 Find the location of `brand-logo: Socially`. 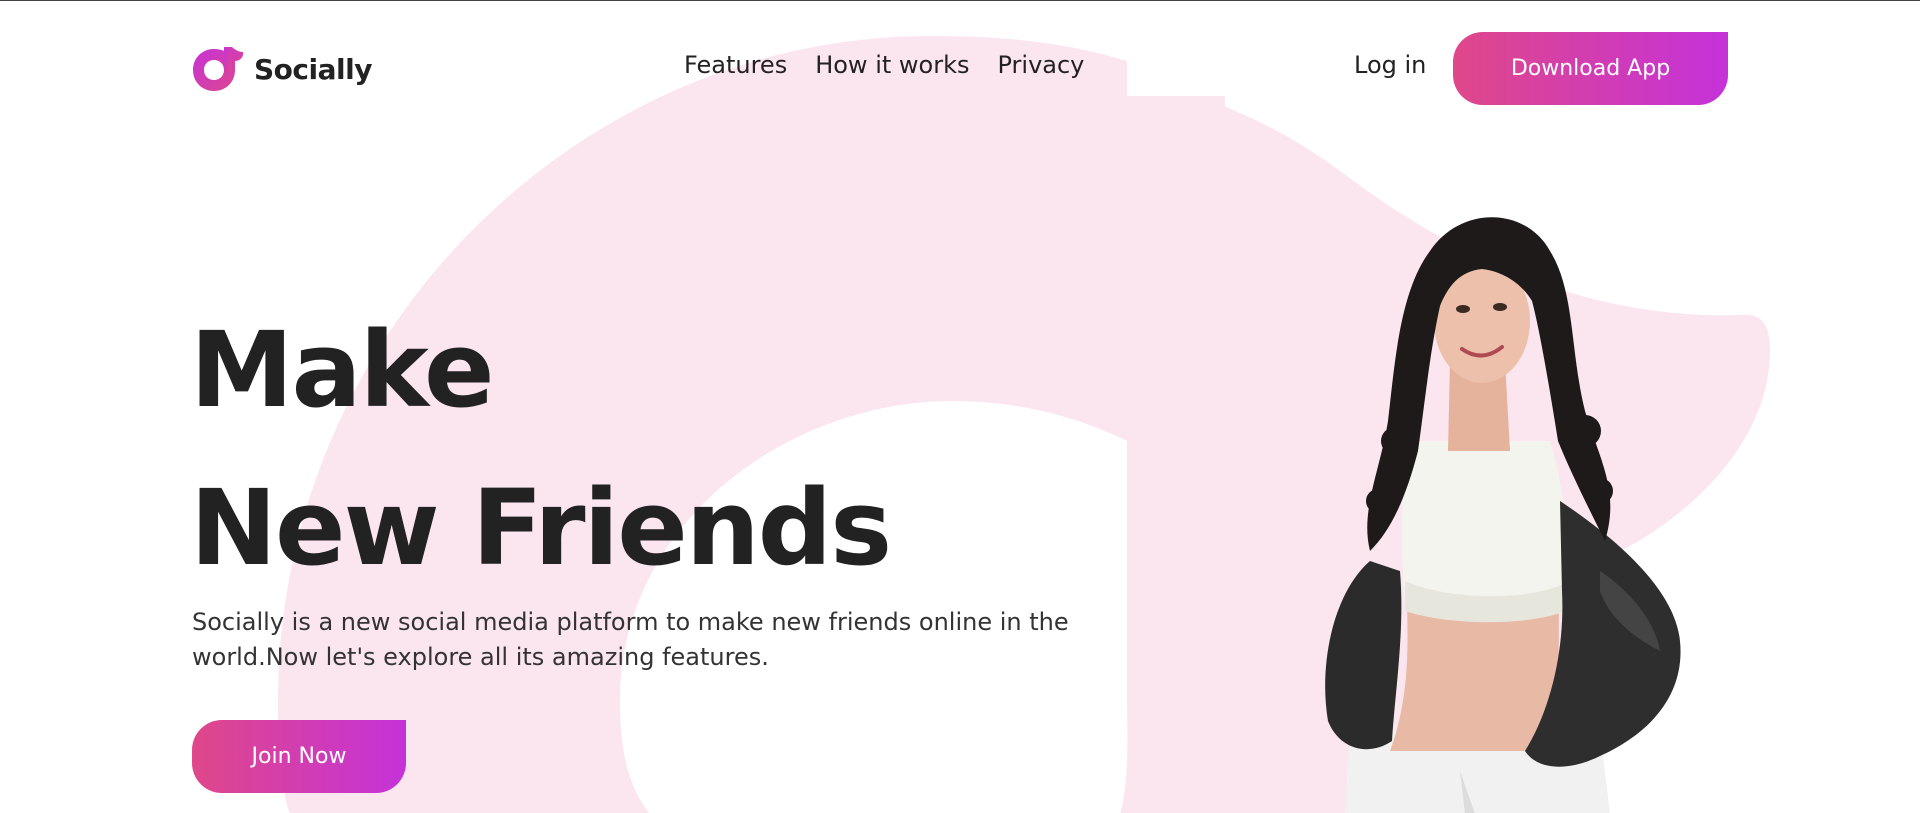

brand-logo: Socially is located at coordinates (282, 69).